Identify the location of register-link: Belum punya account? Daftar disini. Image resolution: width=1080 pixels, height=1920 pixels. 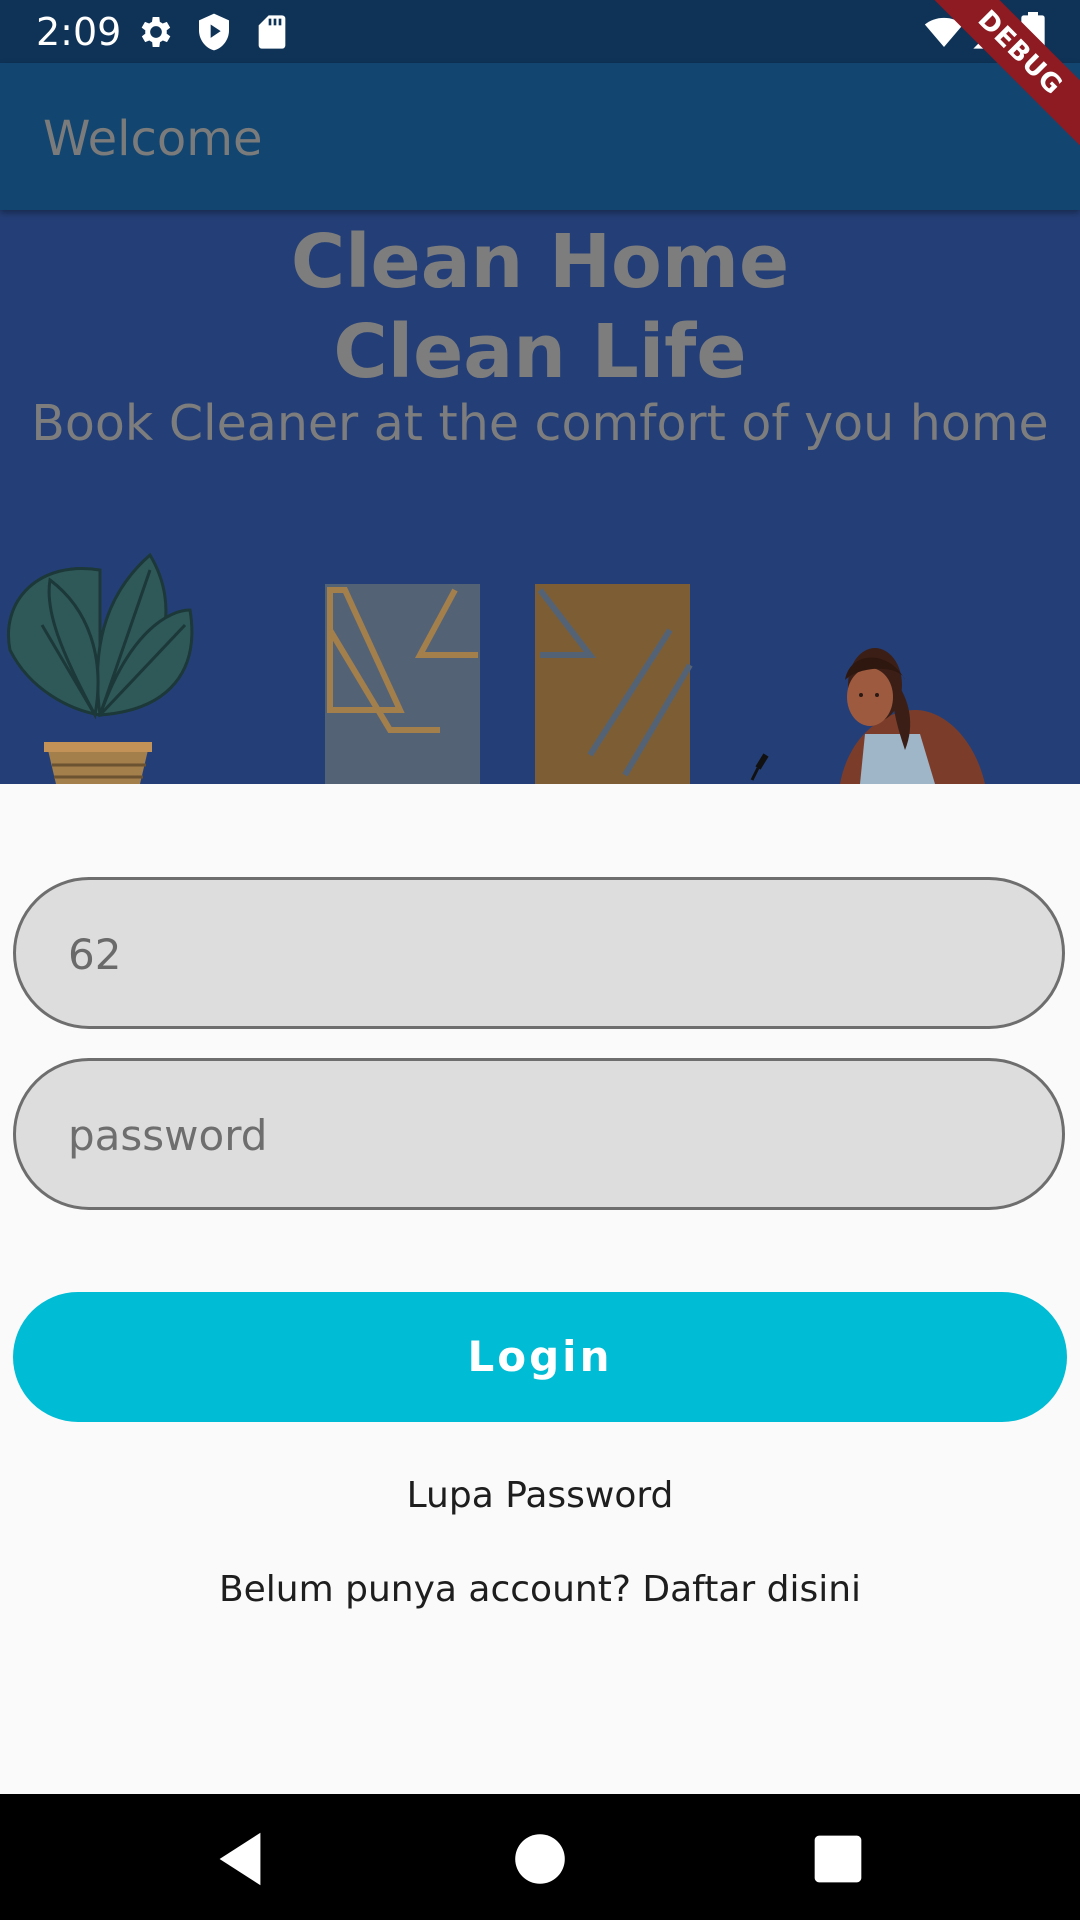
(540, 1589).